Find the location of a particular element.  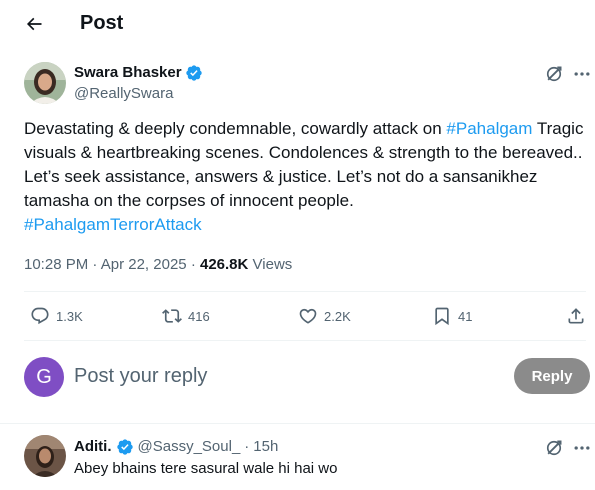

author-name-row: Swara Bhasker is located at coordinates (138, 73).